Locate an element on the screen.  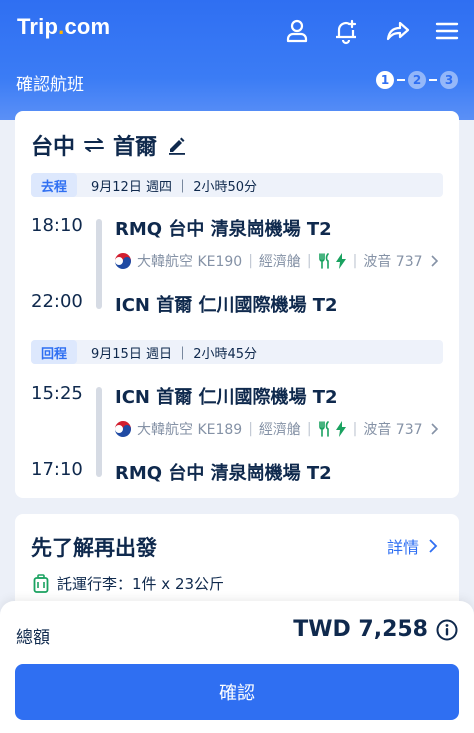
notification-bell-icon is located at coordinates (346, 31).